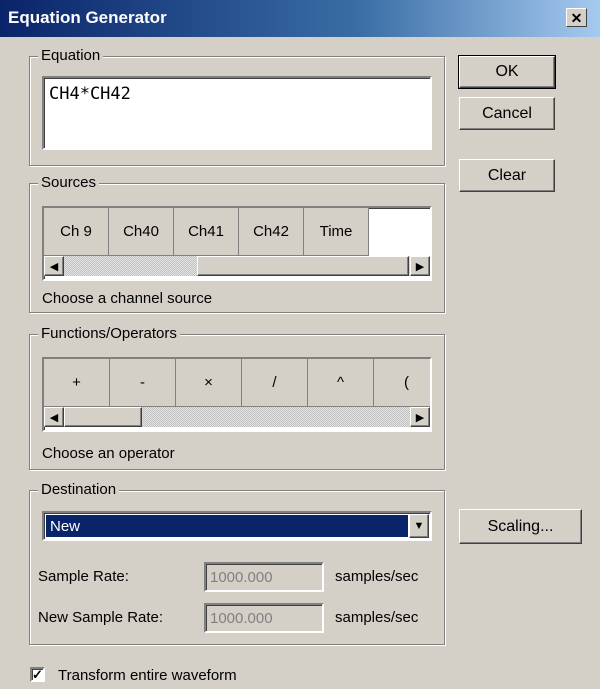  I want to click on new-sample-rate-unit: samples/sec, so click(377, 617).